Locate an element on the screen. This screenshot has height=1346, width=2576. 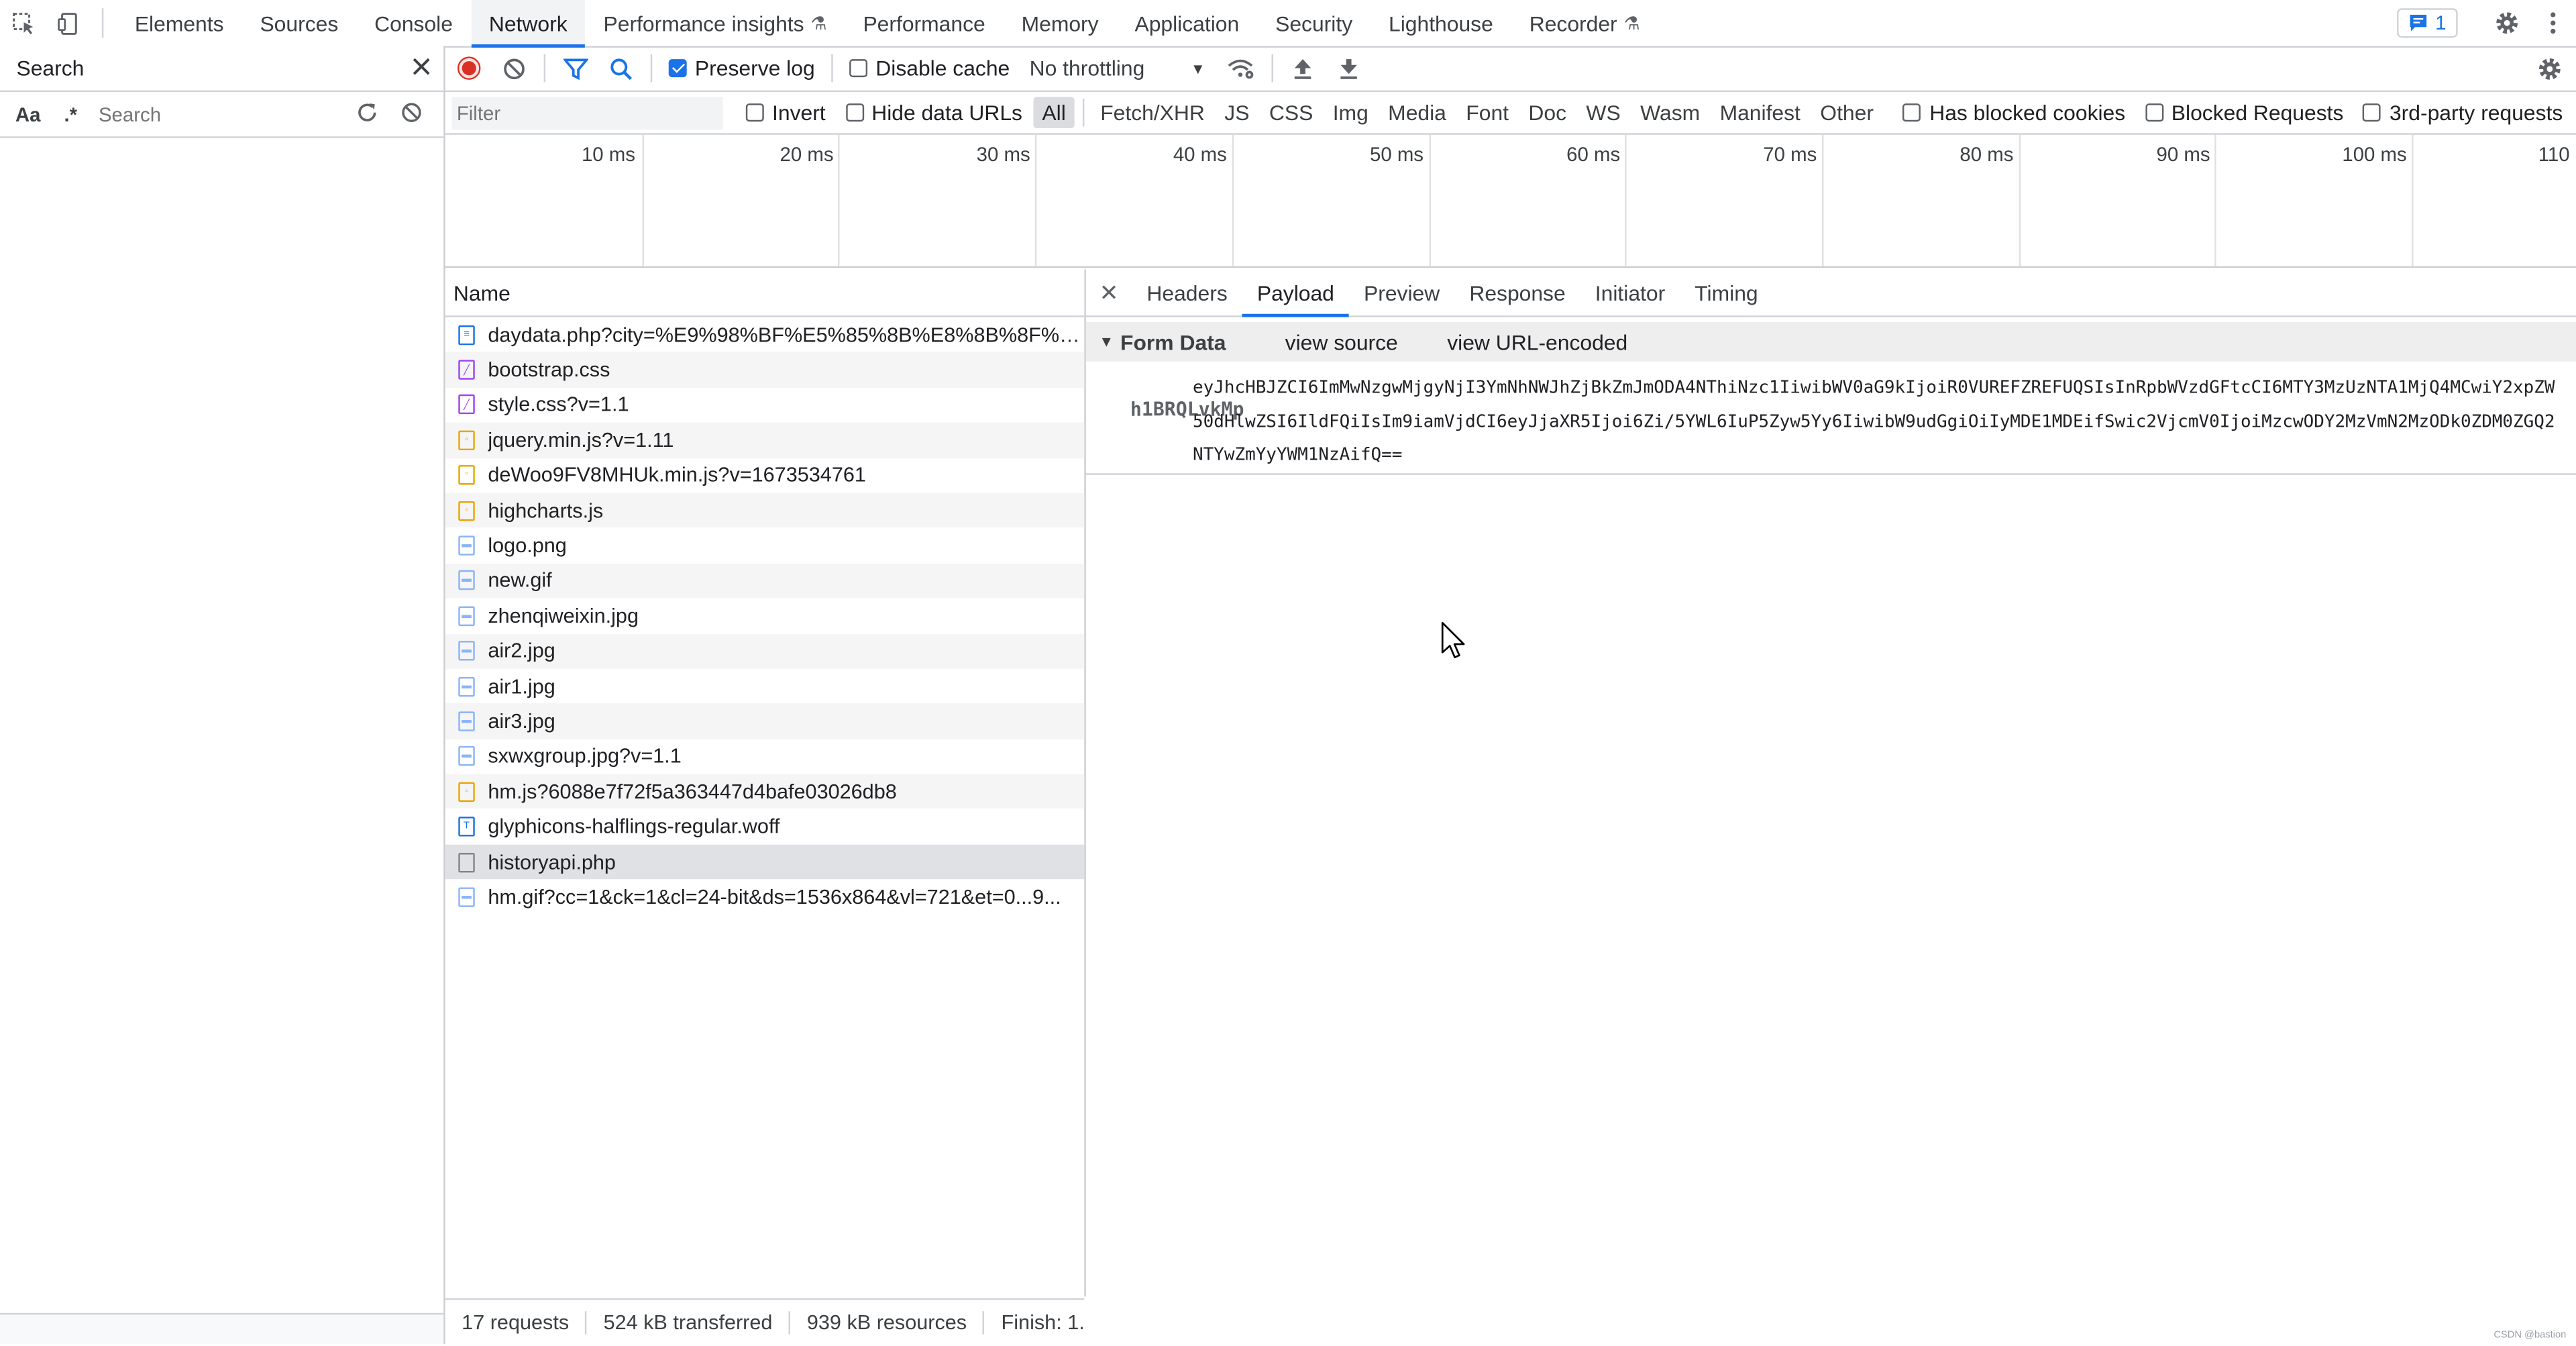
type-filter-fetch-xhr: Fetch/XHR is located at coordinates (1152, 112).